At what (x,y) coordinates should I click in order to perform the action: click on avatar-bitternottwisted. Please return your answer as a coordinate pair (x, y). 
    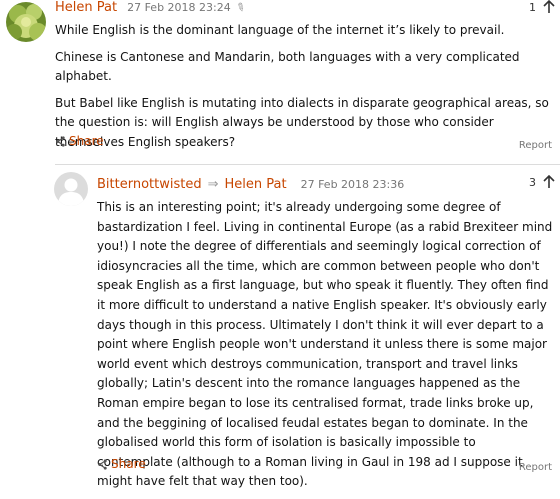
    Looking at the image, I should click on (71, 189).